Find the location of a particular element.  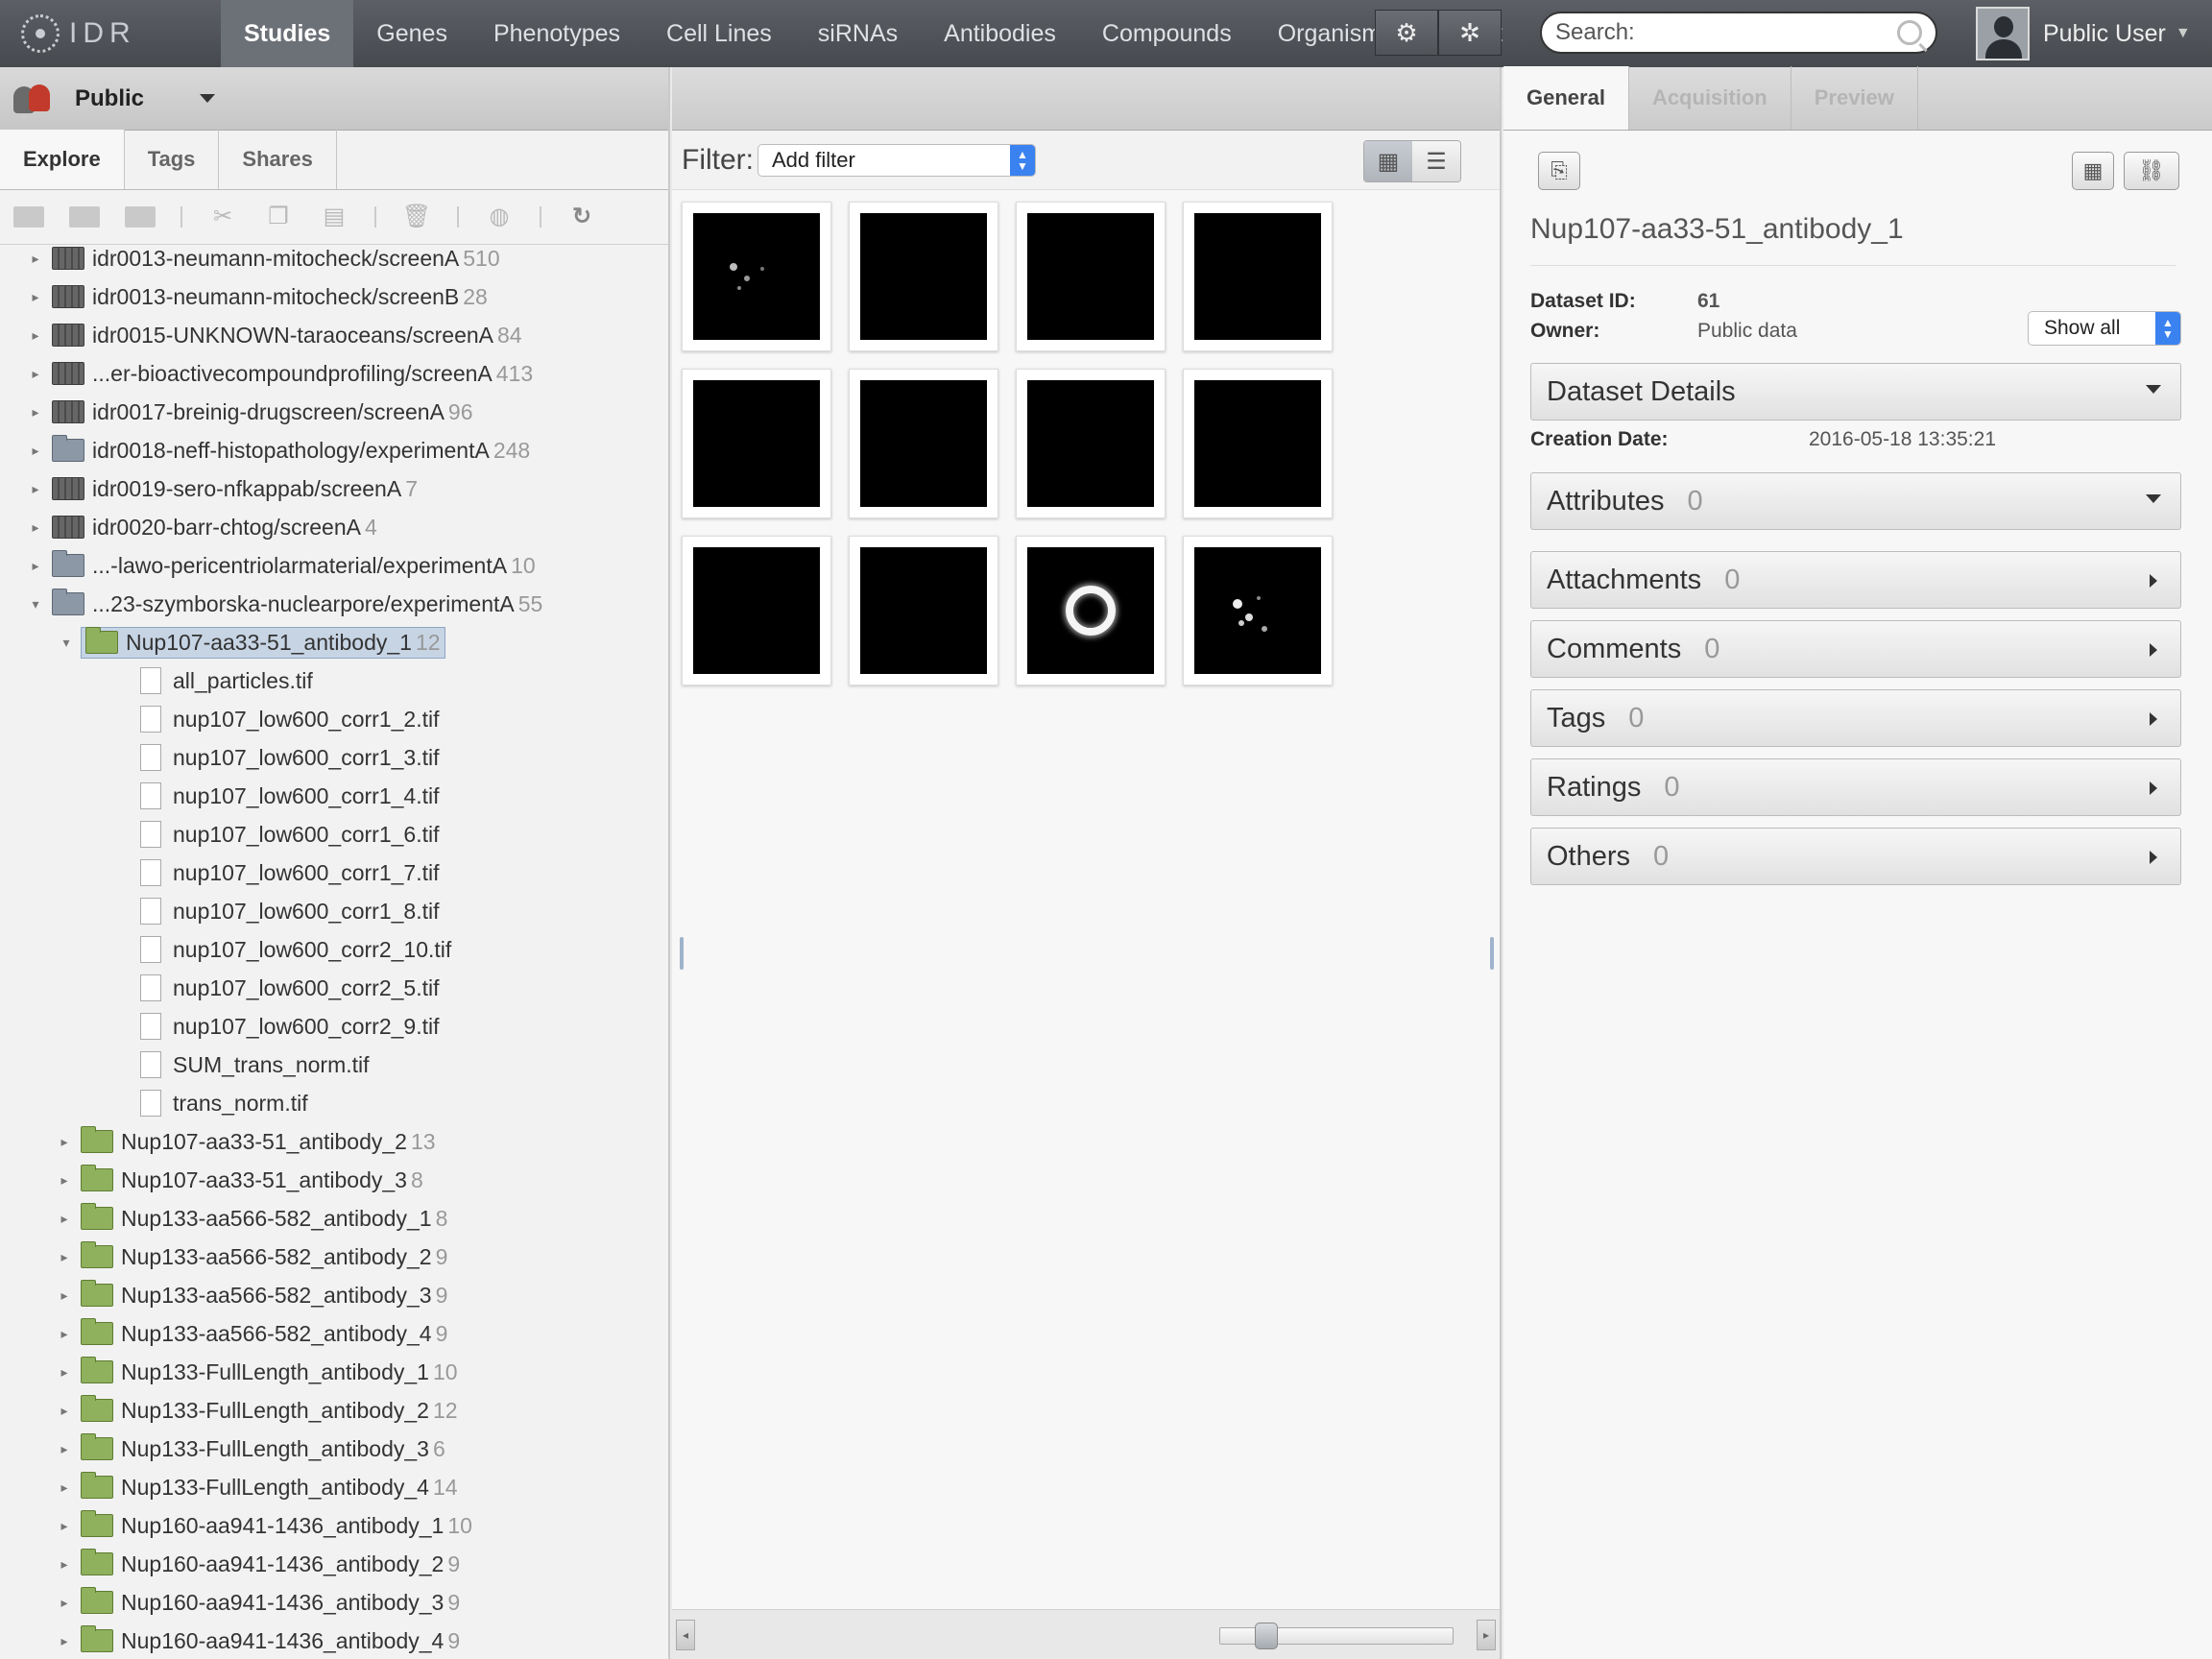

tree-node-dataset: ▸ Nup160-aa941-1436_antibody_2 9 is located at coordinates (334, 1564).